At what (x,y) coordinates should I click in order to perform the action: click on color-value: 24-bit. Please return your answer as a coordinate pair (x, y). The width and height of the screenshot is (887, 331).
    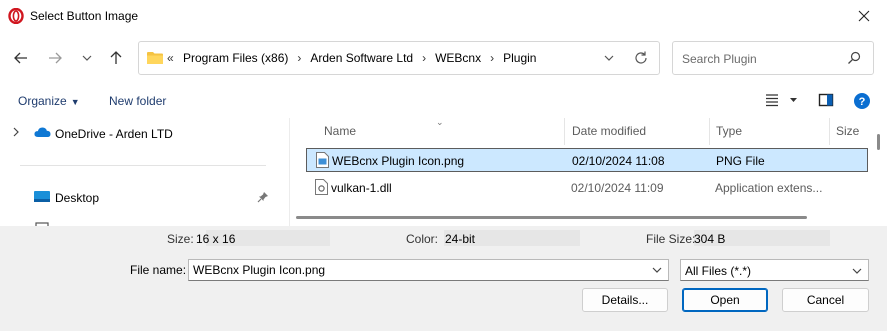
    Looking at the image, I should click on (460, 239).